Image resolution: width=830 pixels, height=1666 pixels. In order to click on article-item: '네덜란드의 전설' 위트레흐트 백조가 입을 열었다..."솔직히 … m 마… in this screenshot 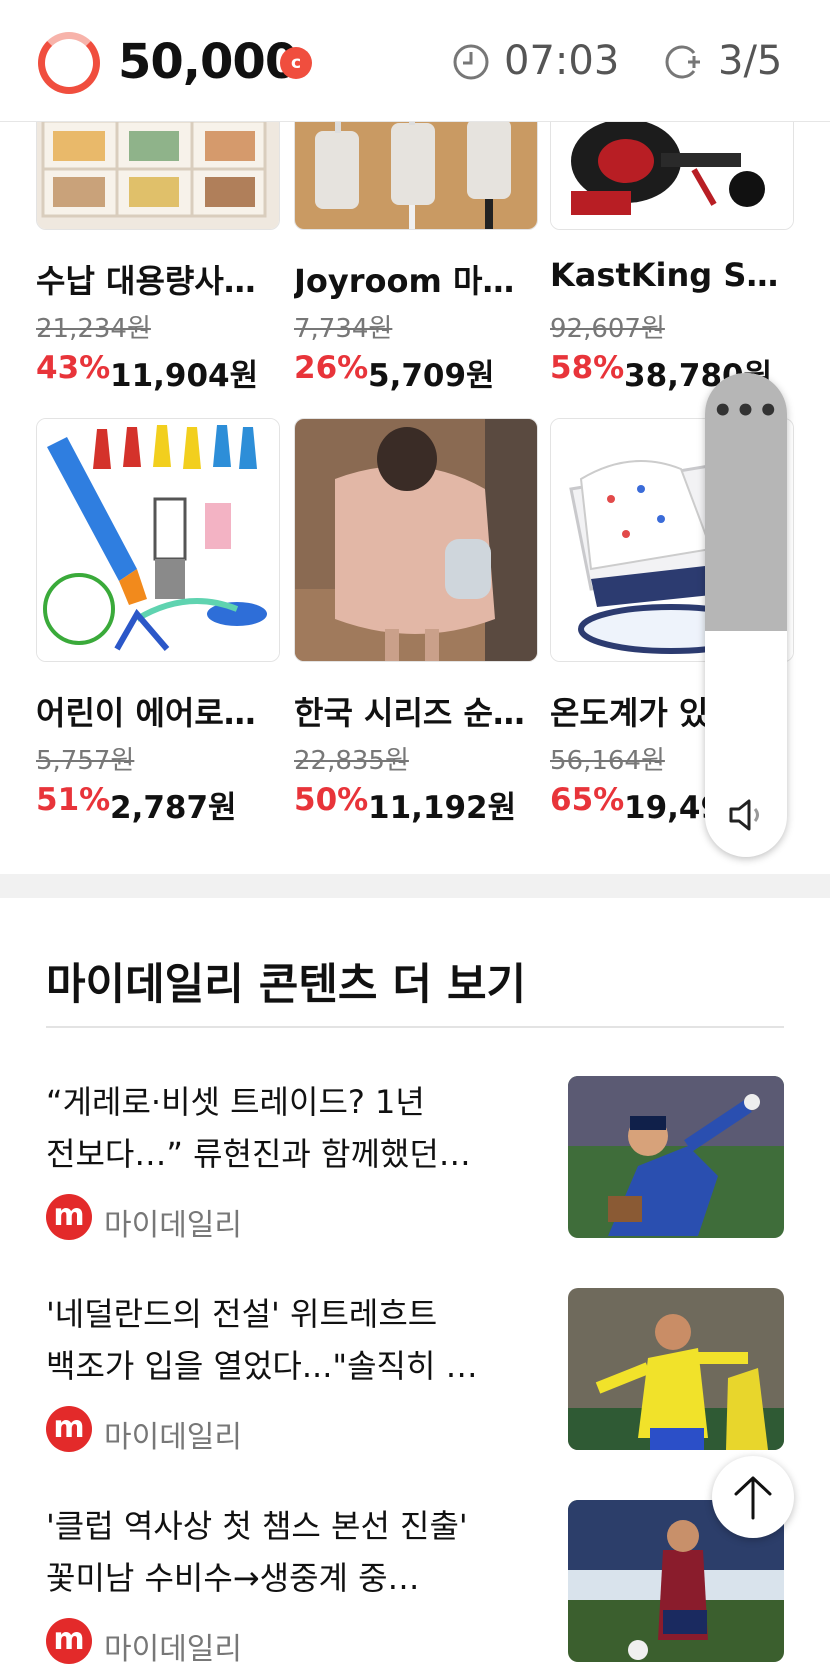, I will do `click(415, 1373)`.